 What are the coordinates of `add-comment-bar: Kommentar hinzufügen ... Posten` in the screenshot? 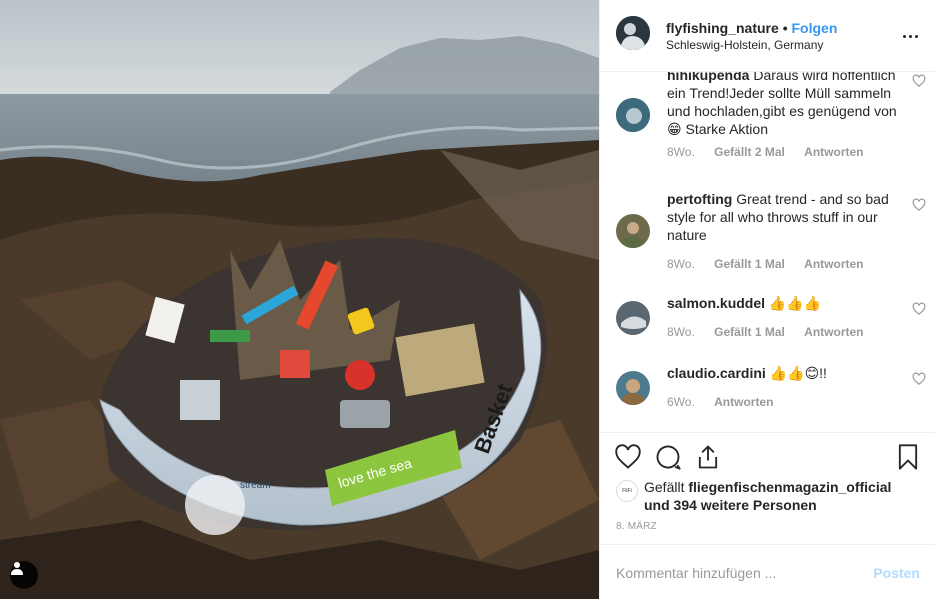 It's located at (767, 571).